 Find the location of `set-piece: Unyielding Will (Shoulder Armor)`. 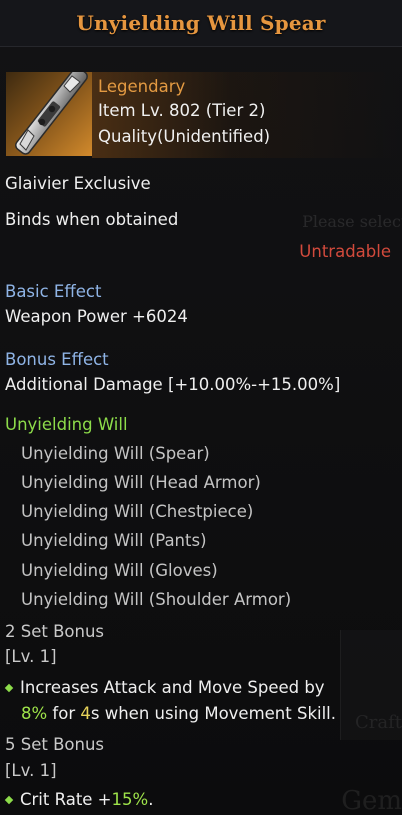

set-piece: Unyielding Will (Shoulder Armor) is located at coordinates (156, 599).